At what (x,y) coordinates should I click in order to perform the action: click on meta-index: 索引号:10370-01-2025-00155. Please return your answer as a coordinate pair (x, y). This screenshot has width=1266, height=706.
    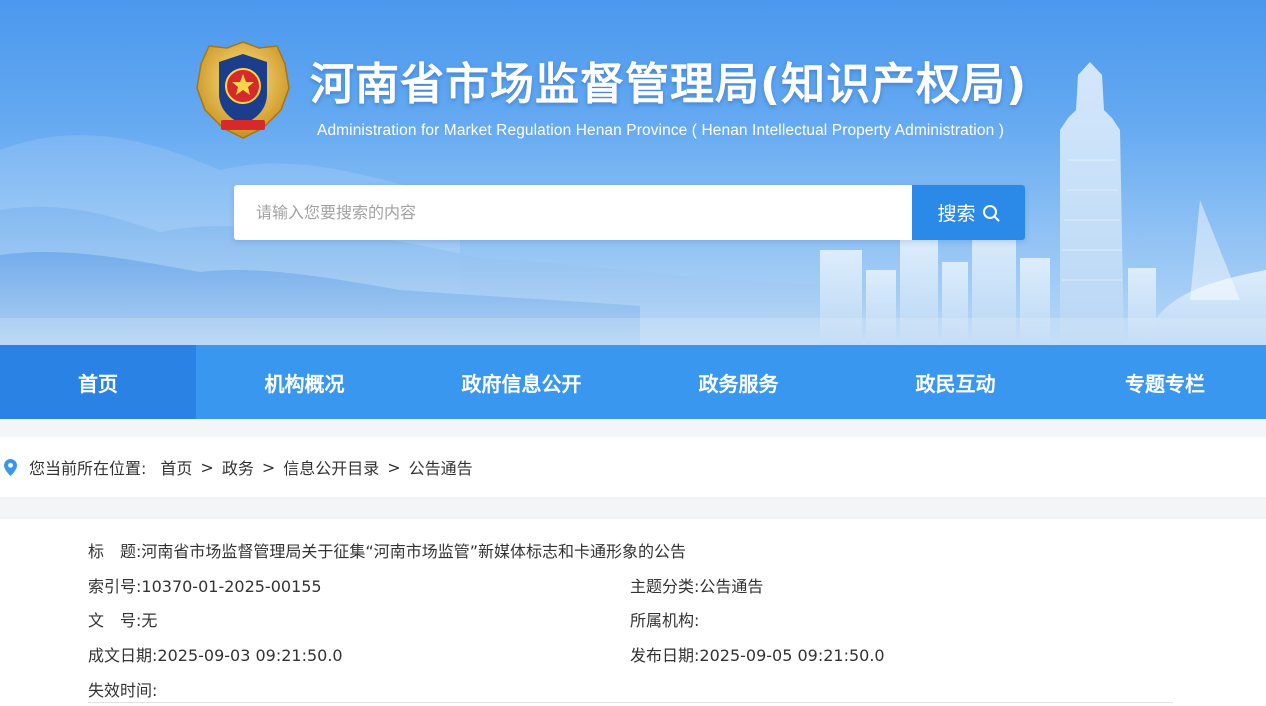
    Looking at the image, I should click on (205, 585).